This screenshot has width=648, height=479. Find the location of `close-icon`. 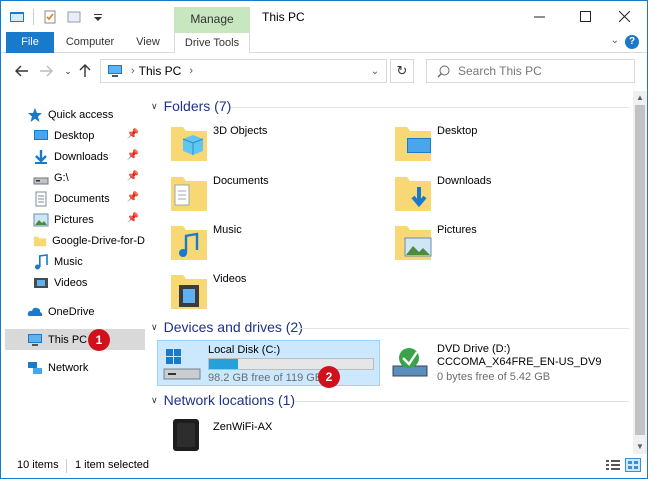

close-icon is located at coordinates (624, 16).